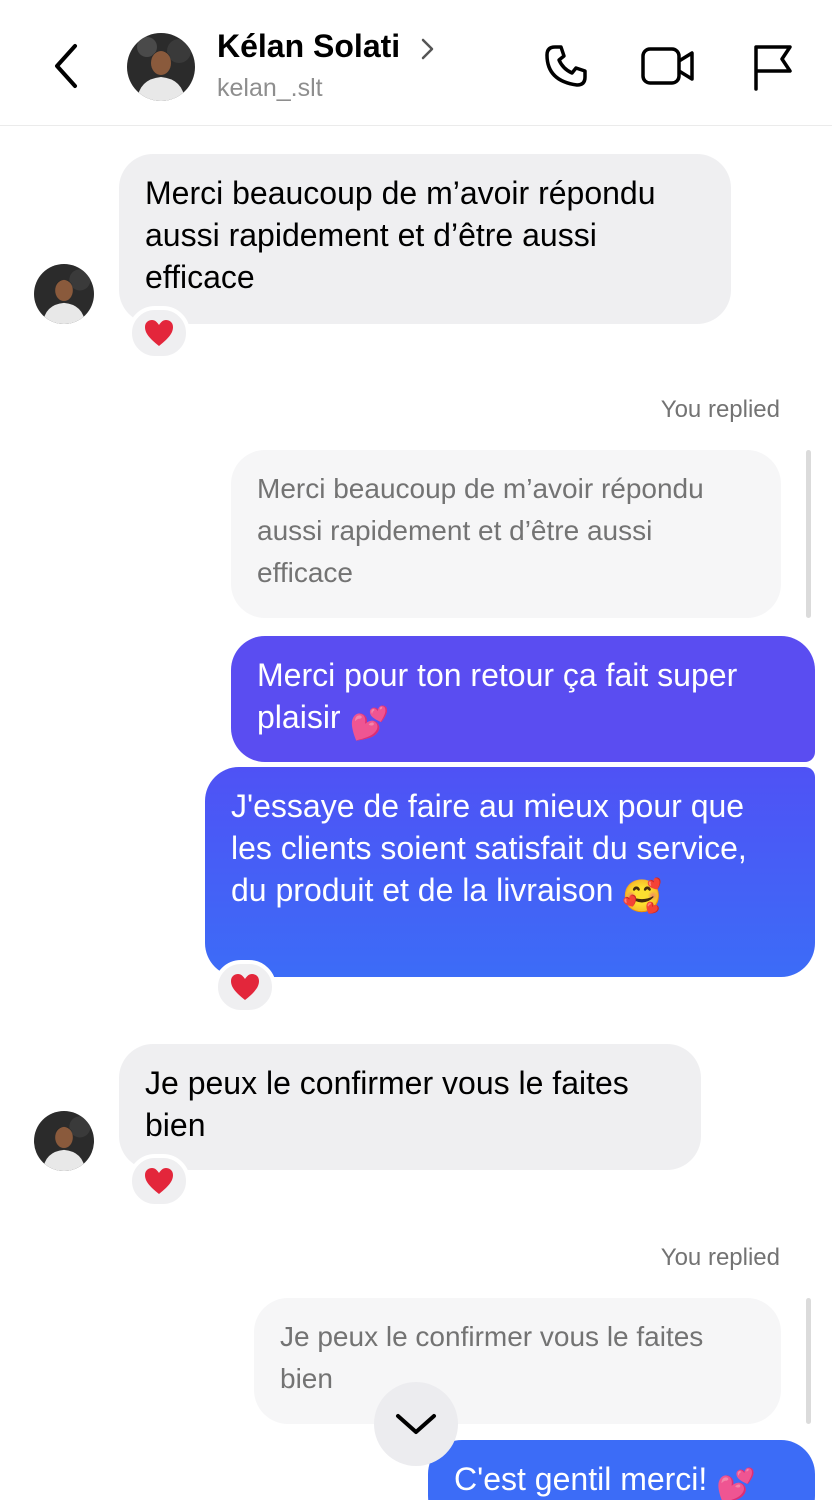 The image size is (832, 1500). What do you see at coordinates (270, 88) in the screenshot?
I see `contact-handle: kelan_.slt` at bounding box center [270, 88].